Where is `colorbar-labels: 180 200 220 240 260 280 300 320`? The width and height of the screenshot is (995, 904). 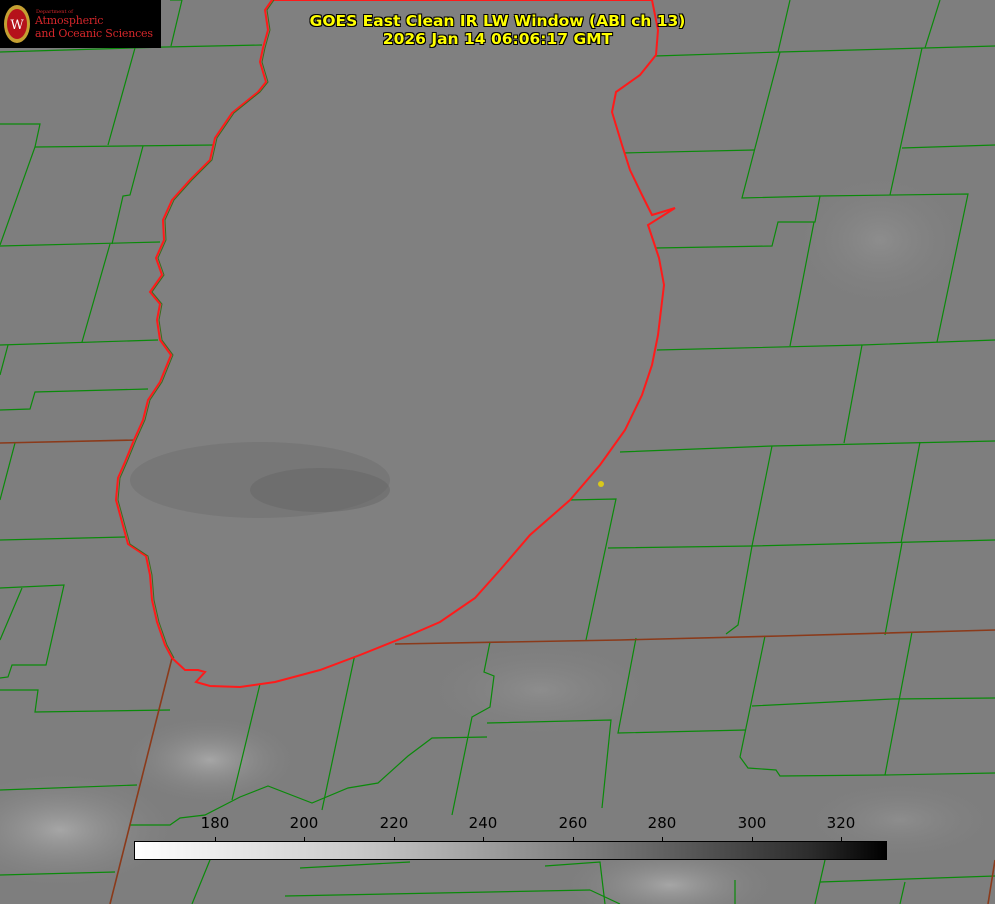
colorbar-labels: 180 200 220 240 260 280 300 320 is located at coordinates (497, 824).